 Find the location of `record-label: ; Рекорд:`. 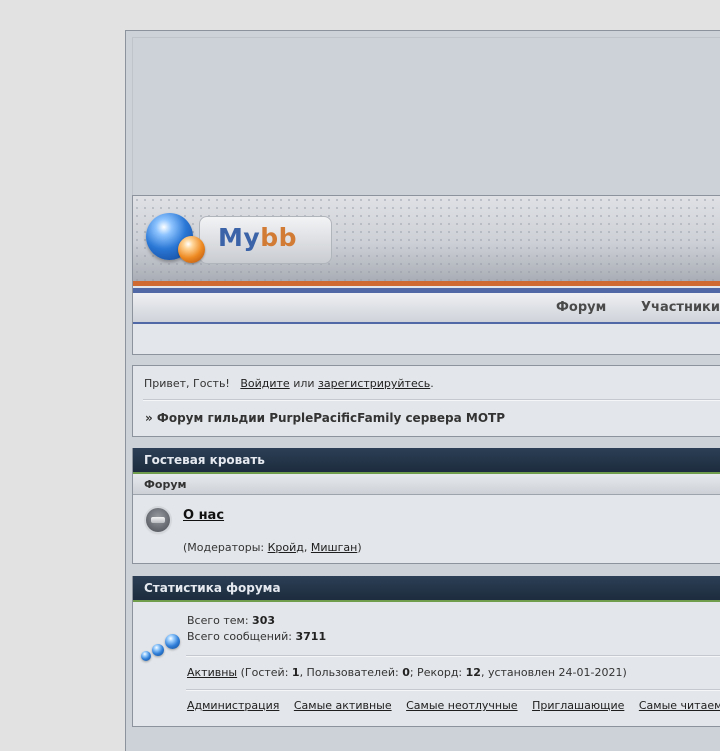

record-label: ; Рекорд: is located at coordinates (437, 672).